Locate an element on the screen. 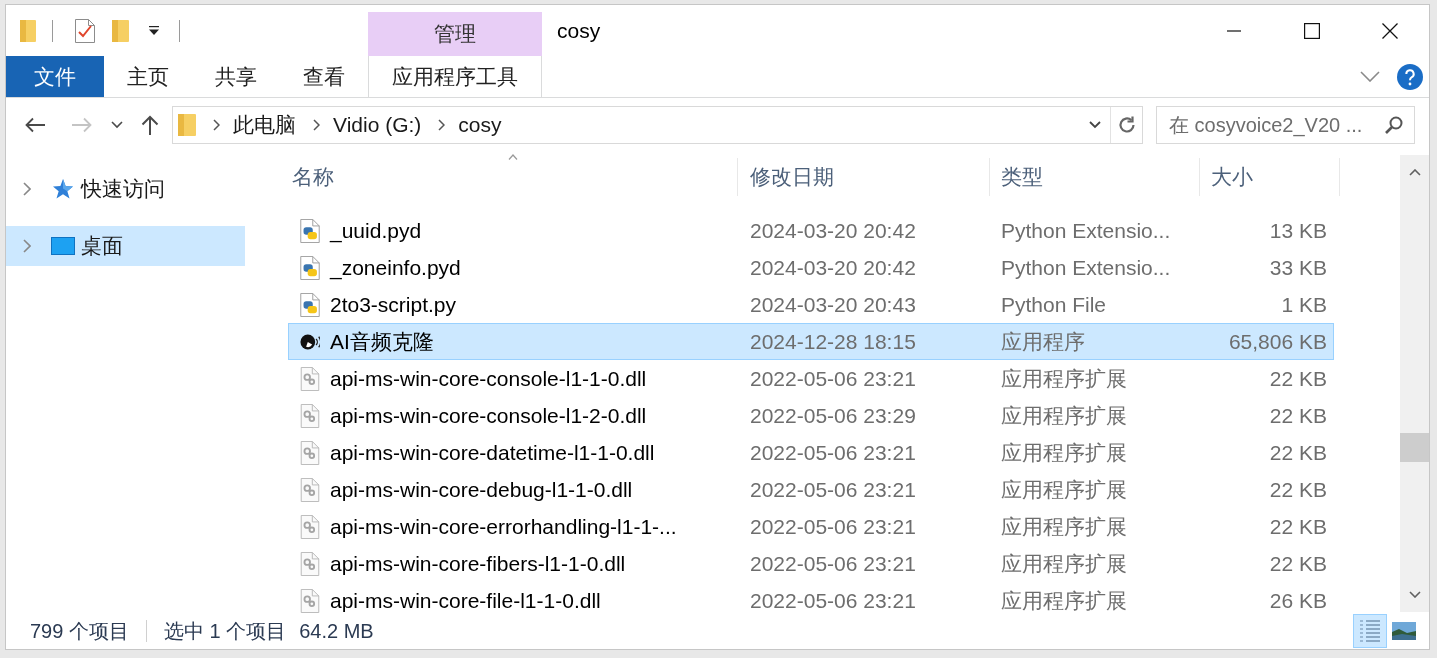 The height and width of the screenshot is (658, 1437). file-row: 2to3-script.py 2024-03-20 20:43 Python File 1 KB is located at coordinates (811, 304).